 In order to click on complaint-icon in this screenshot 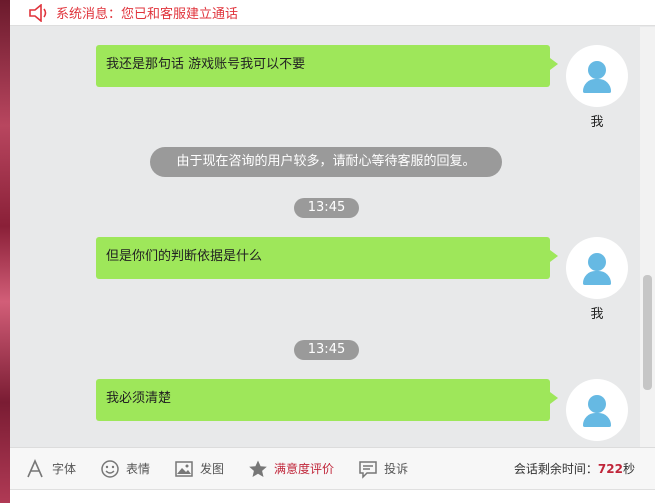, I will do `click(368, 469)`.